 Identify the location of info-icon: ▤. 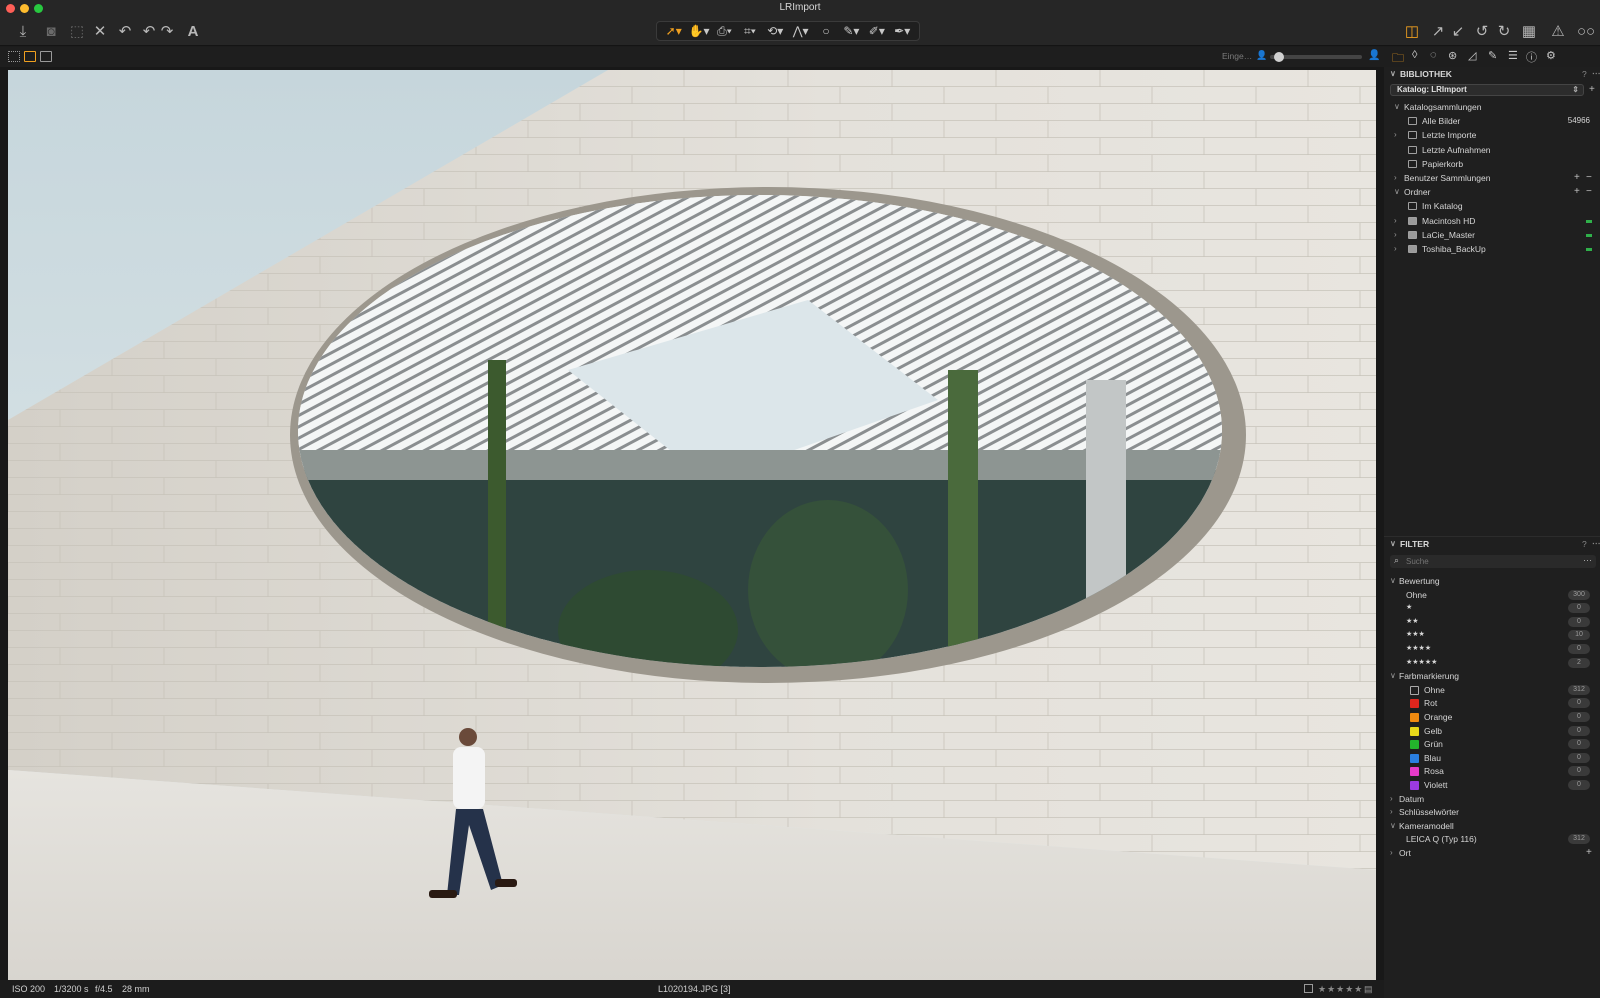
(1368, 989).